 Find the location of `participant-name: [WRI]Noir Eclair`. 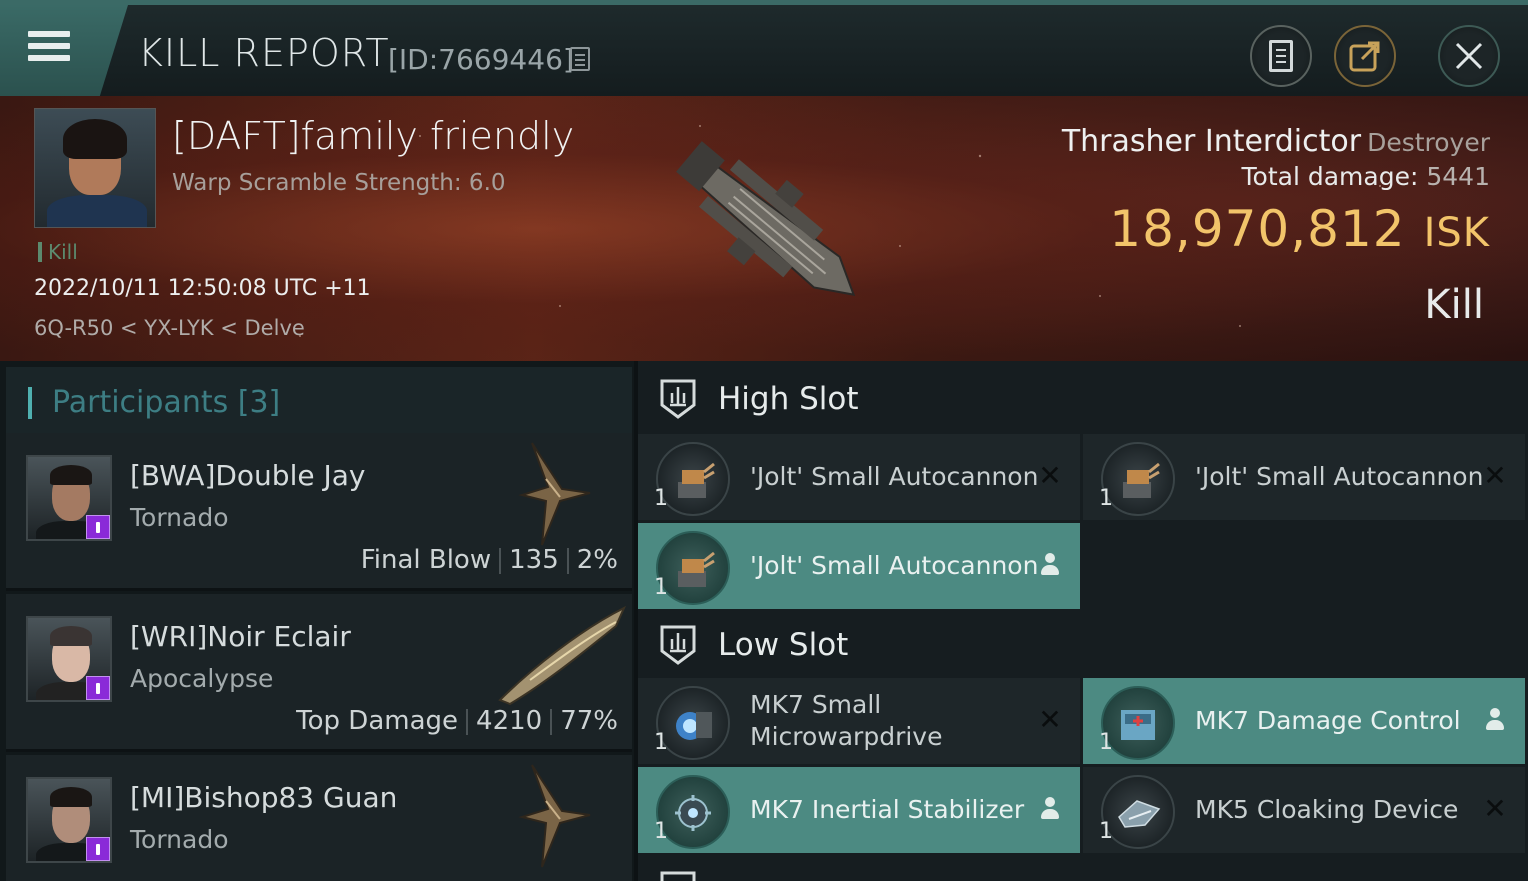

participant-name: [WRI]Noir Eclair is located at coordinates (240, 636).